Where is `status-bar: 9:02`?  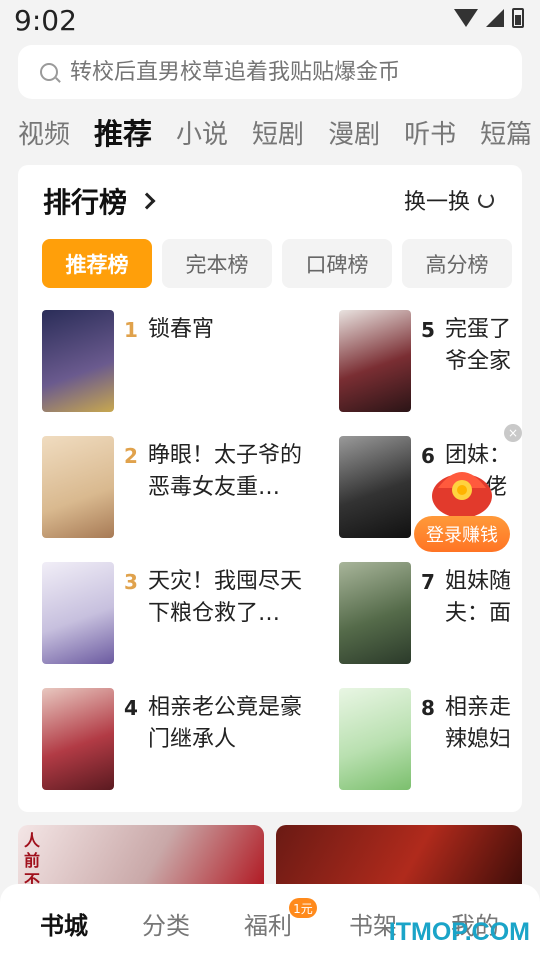 status-bar: 9:02 is located at coordinates (270, 22).